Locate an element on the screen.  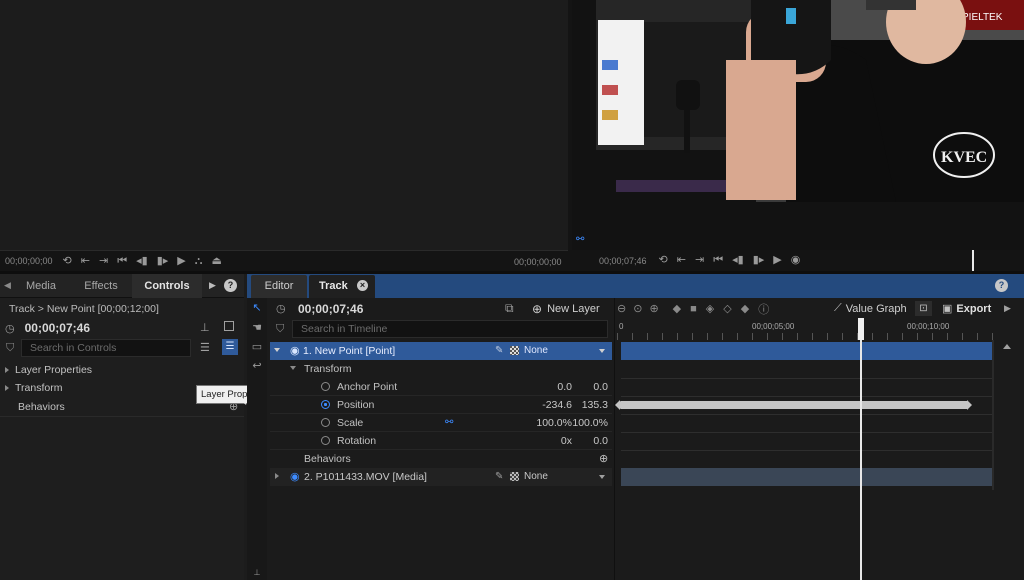
zoom-fit-icon: ⊡ is located at coordinates (923, 308).